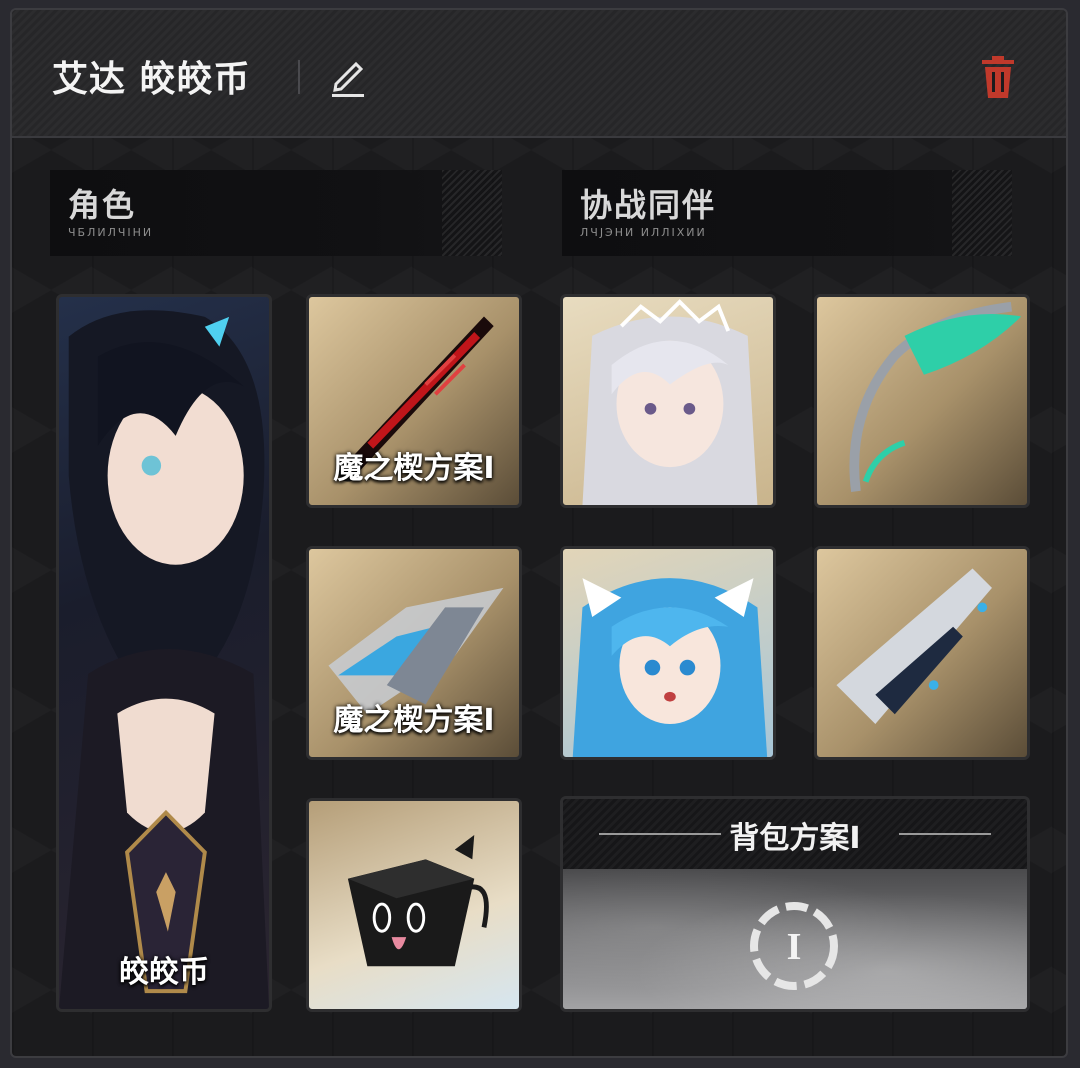  I want to click on loadout-title: 艾达 皎皎币, so click(151, 76).